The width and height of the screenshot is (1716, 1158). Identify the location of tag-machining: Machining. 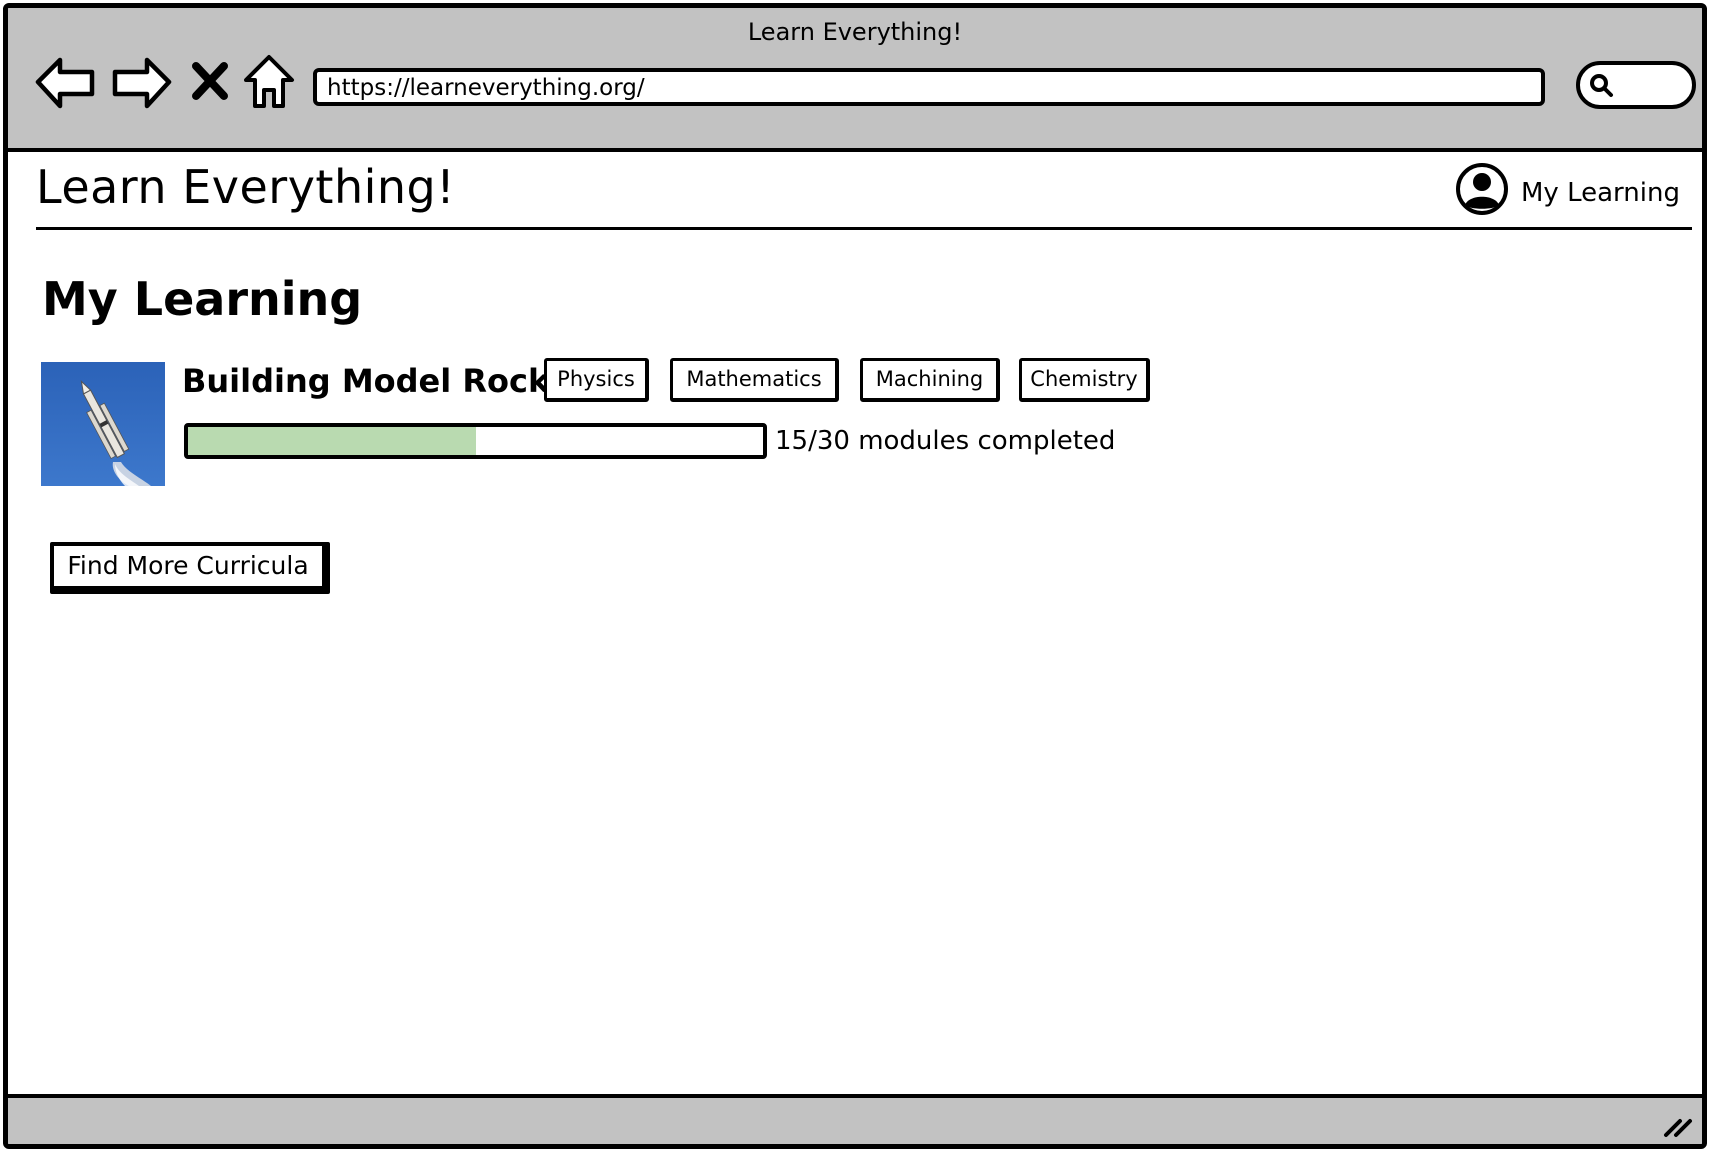
(930, 380).